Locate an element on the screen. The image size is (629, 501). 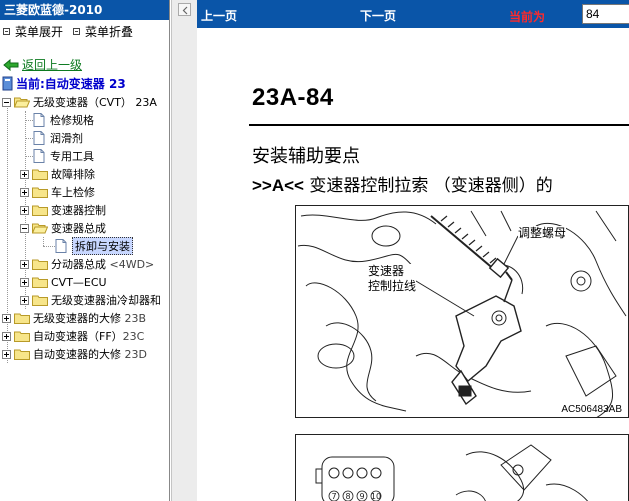
menu-collapse-button: 菜单折叠 is located at coordinates (103, 31).